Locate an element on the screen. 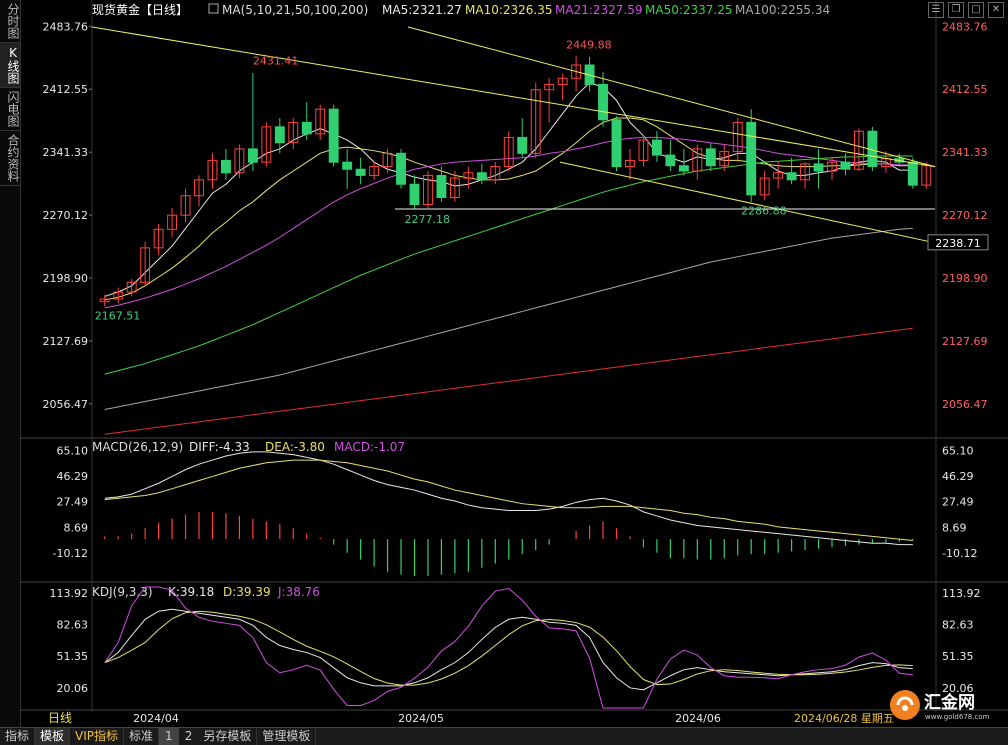  kdj-legend-item: KDJ(9,3,3) is located at coordinates (122, 592).